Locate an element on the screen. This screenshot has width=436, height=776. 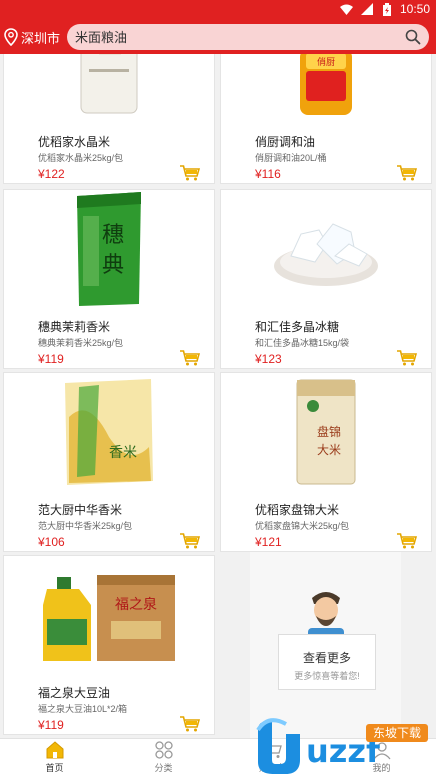
product-card: 福之泉 福之泉大豆油 福之泉大豆油10L*2/箱 ¥119 is located at coordinates (109, 645).